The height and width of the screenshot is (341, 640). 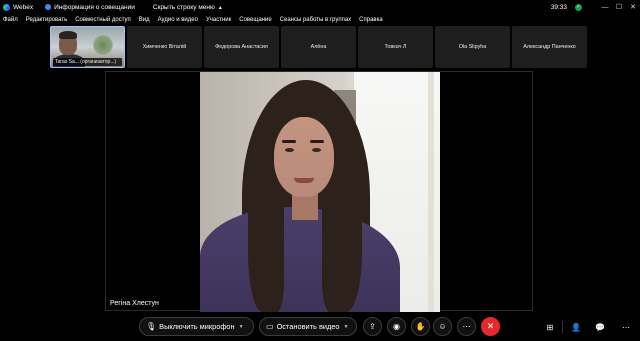 I want to click on participant-name: Алёна, so click(x=318, y=47).